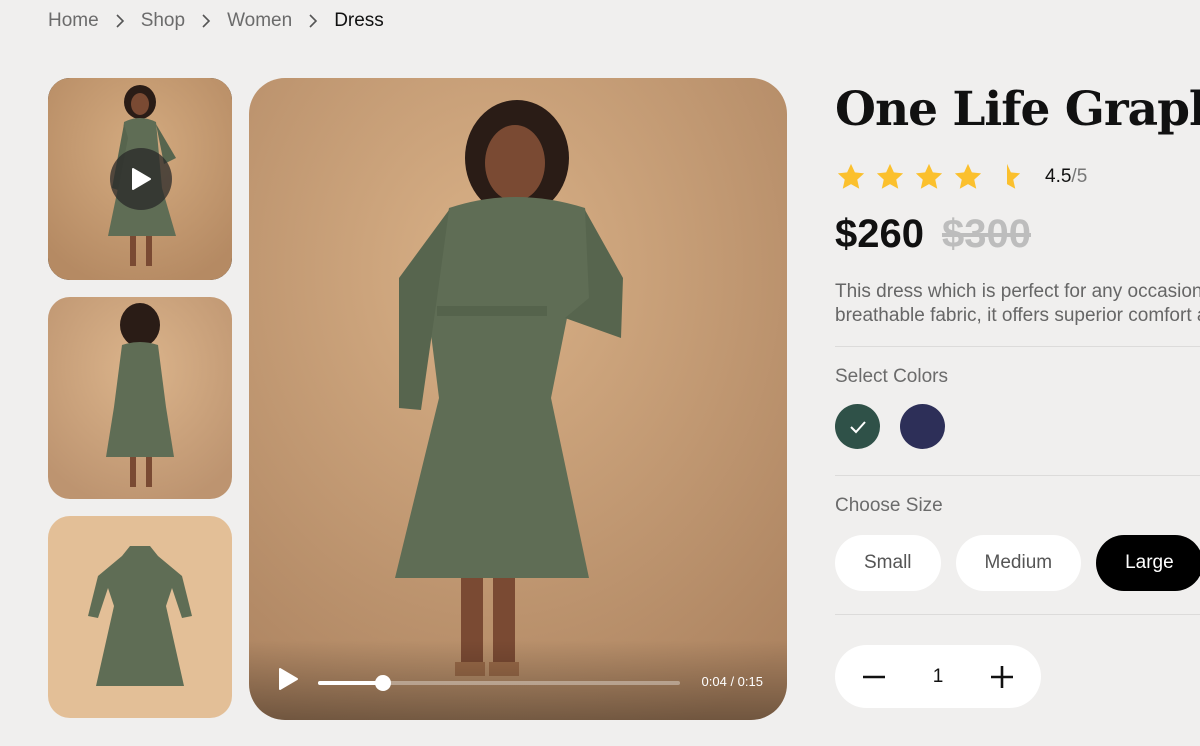  What do you see at coordinates (216, 21) in the screenshot?
I see `breadcrumb: Home Shop Women Dress` at bounding box center [216, 21].